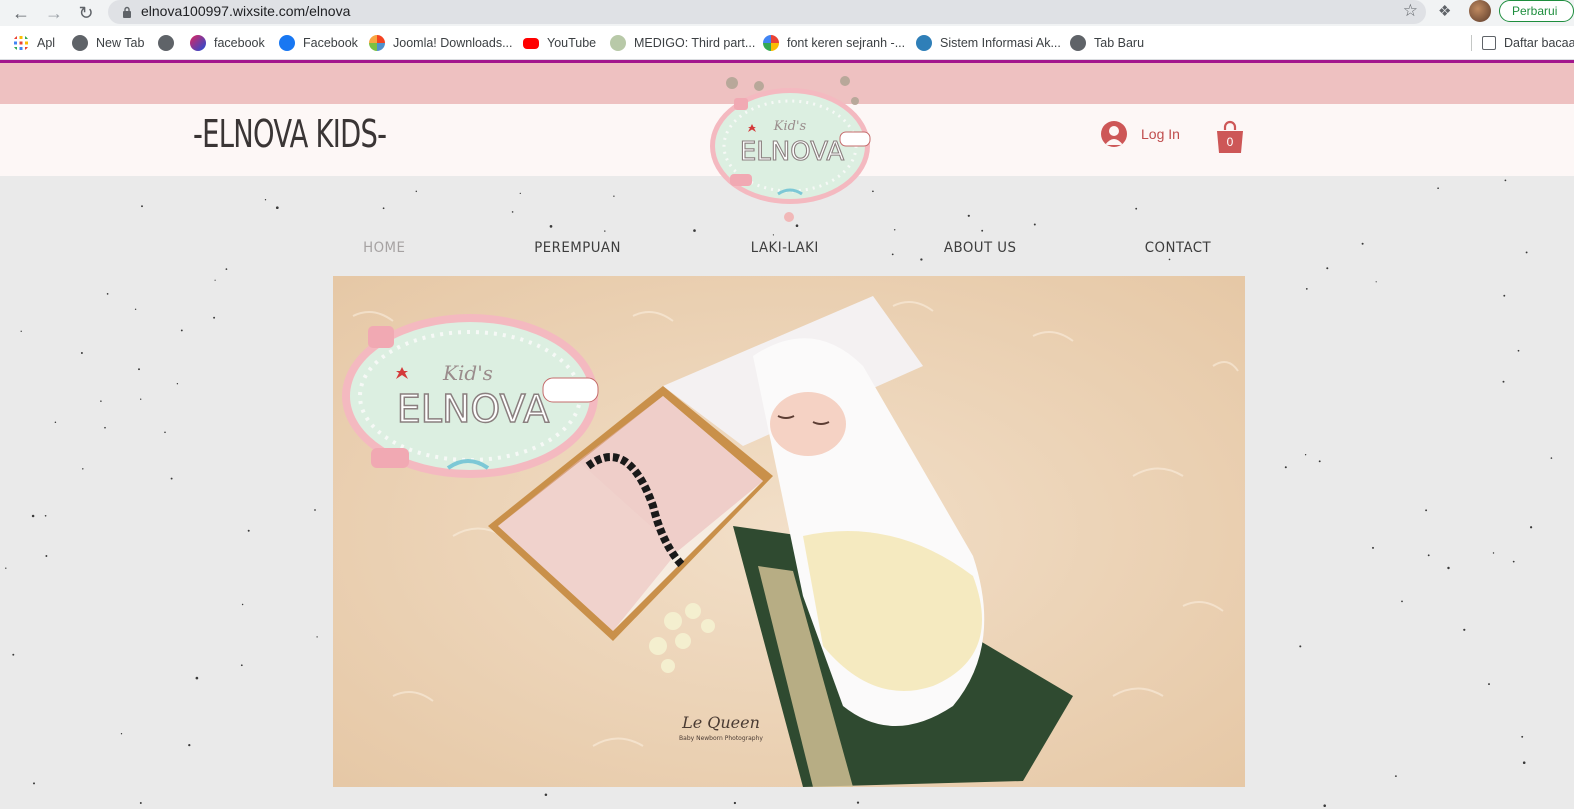 This screenshot has height=809, width=1574. I want to click on reload-icon: ↻, so click(86, 13).